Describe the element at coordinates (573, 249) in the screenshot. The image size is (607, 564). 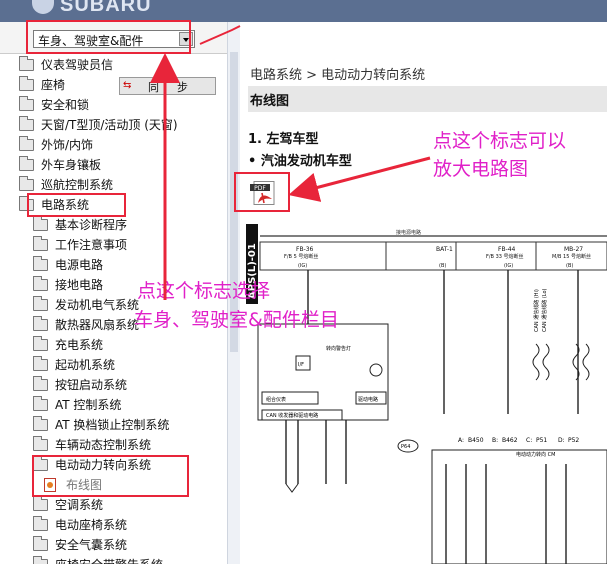
I see `svg-text: MB-27` at that location.